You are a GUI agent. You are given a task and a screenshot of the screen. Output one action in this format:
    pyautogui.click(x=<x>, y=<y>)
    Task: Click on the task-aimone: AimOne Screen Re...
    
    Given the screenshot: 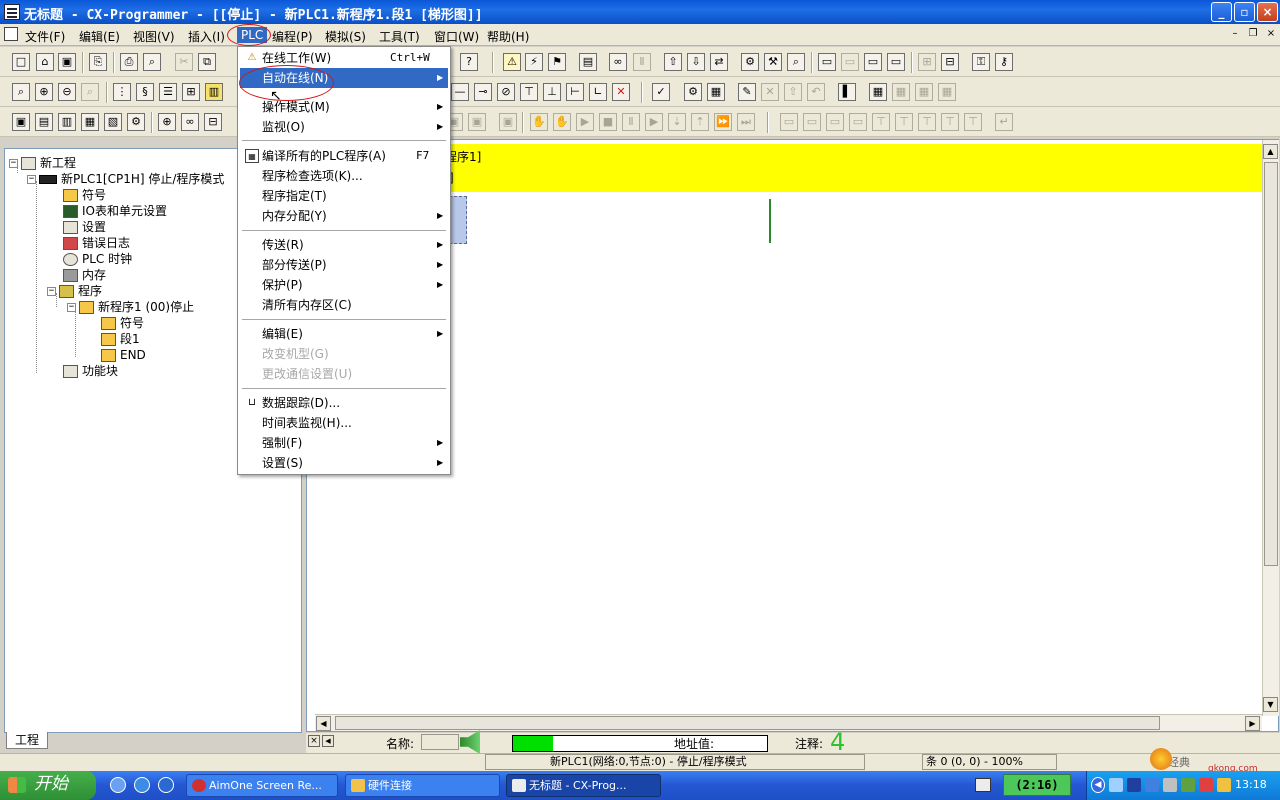 What is the action you would take?
    pyautogui.click(x=262, y=785)
    